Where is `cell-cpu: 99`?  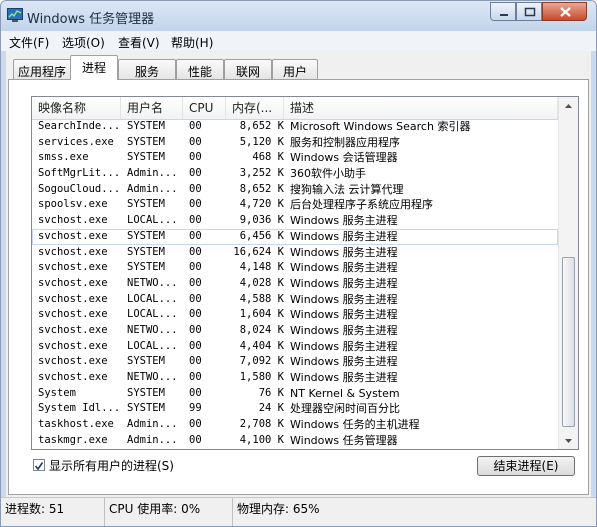 cell-cpu: 99 is located at coordinates (195, 408).